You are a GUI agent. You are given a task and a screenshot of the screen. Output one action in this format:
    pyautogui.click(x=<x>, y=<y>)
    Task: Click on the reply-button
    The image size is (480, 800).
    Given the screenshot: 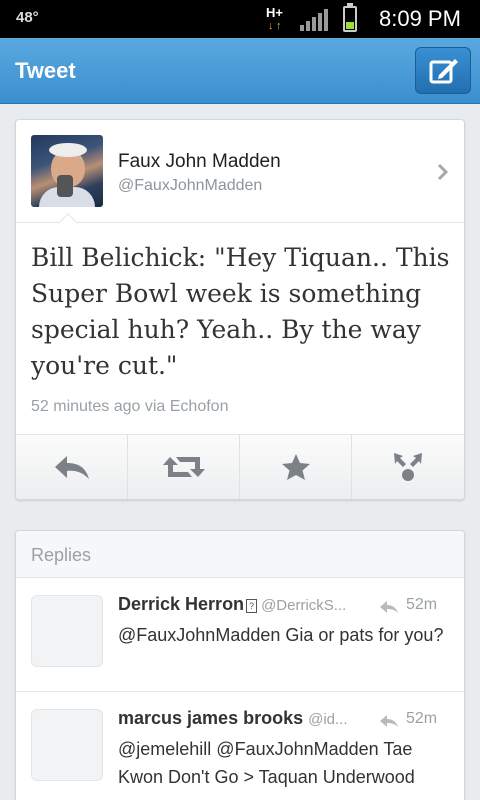 What is the action you would take?
    pyautogui.click(x=72, y=467)
    